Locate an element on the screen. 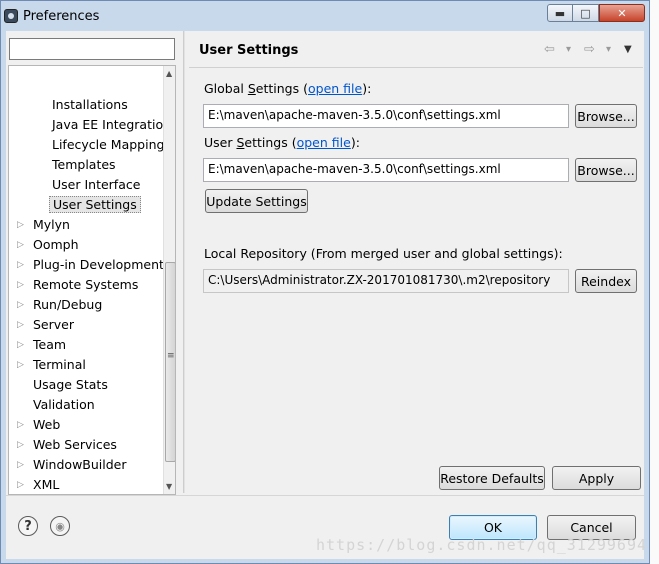 The image size is (659, 564). tree-item: ▷ Run/Debug is located at coordinates (61, 305).